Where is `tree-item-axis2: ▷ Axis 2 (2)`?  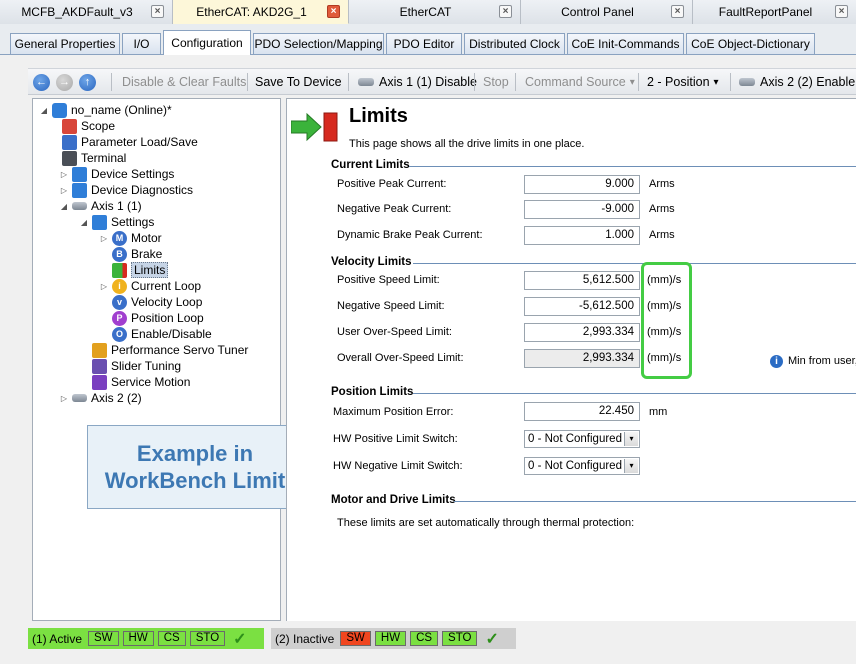 tree-item-axis2: ▷ Axis 2 (2) is located at coordinates (100, 398).